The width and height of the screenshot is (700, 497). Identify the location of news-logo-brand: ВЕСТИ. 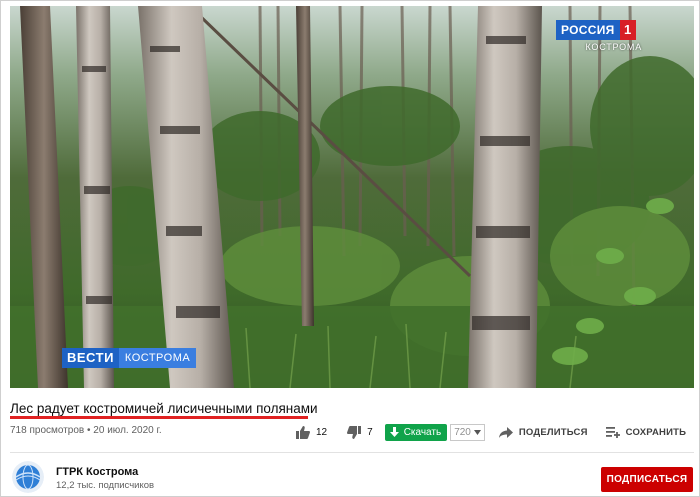
(90, 358).